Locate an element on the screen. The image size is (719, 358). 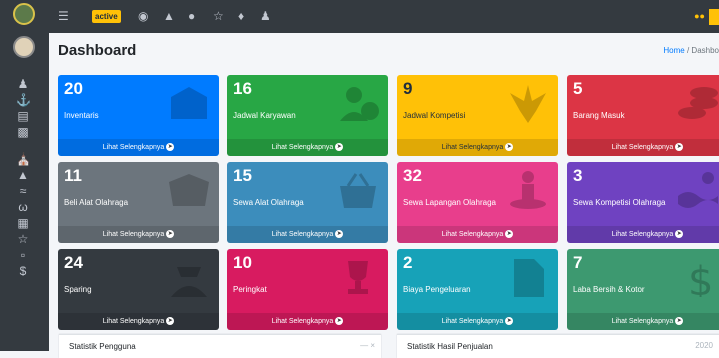
user-menu-icon: ●● is located at coordinates (699, 16).